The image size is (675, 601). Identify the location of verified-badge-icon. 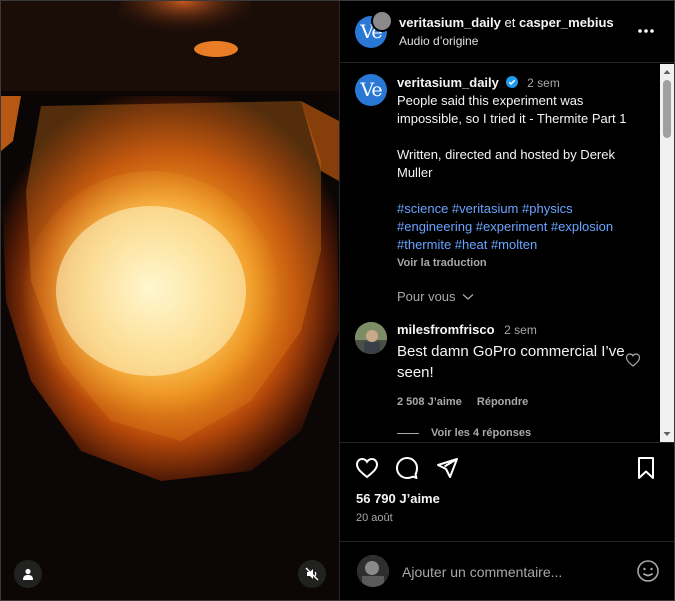
(511, 82).